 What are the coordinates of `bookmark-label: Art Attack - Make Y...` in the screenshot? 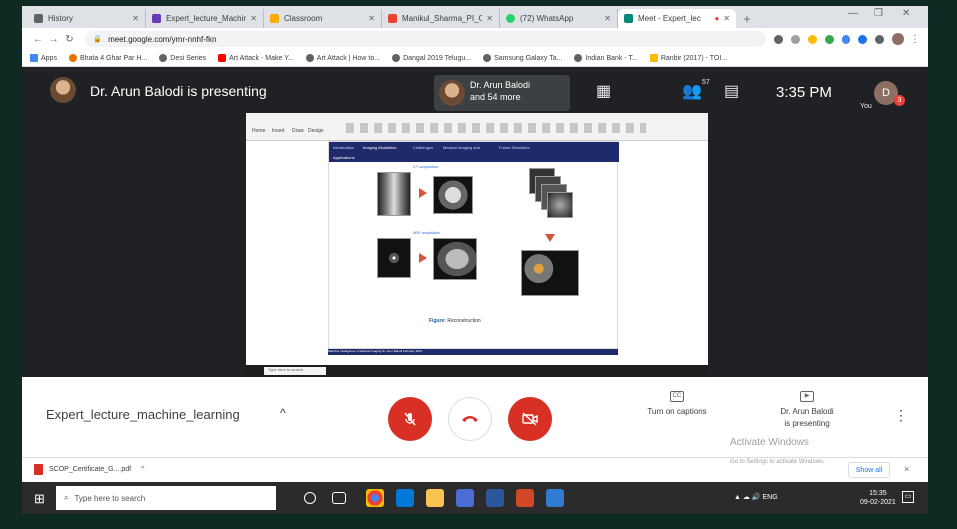 It's located at (261, 58).